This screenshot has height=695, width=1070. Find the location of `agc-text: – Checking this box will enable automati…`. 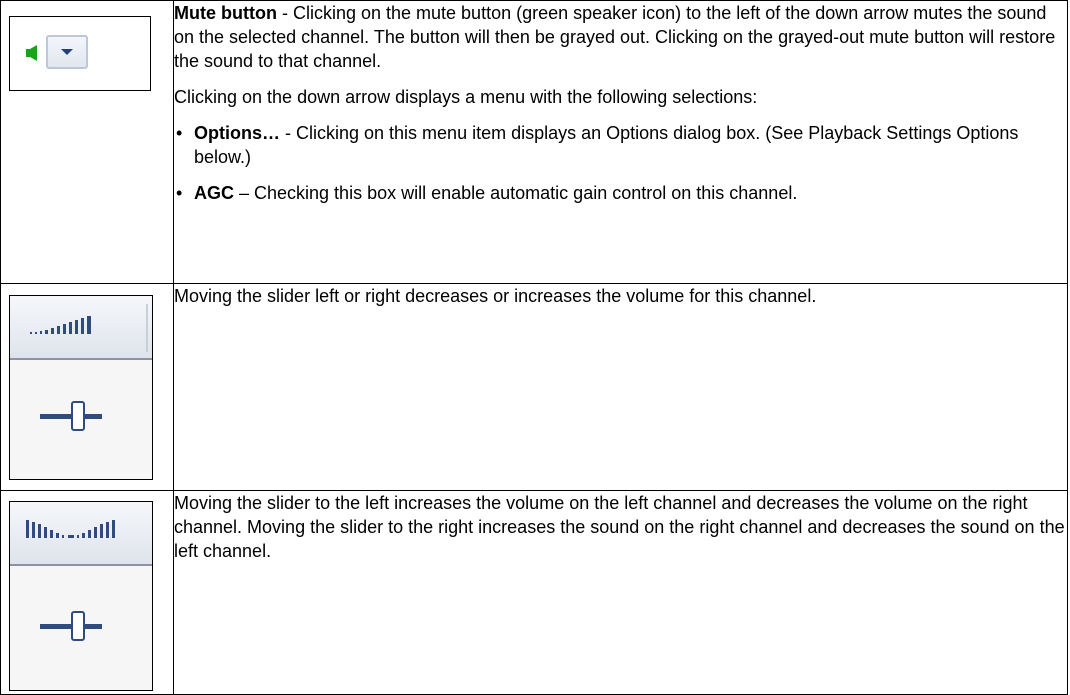

agc-text: – Checking this box will enable automati… is located at coordinates (516, 193).